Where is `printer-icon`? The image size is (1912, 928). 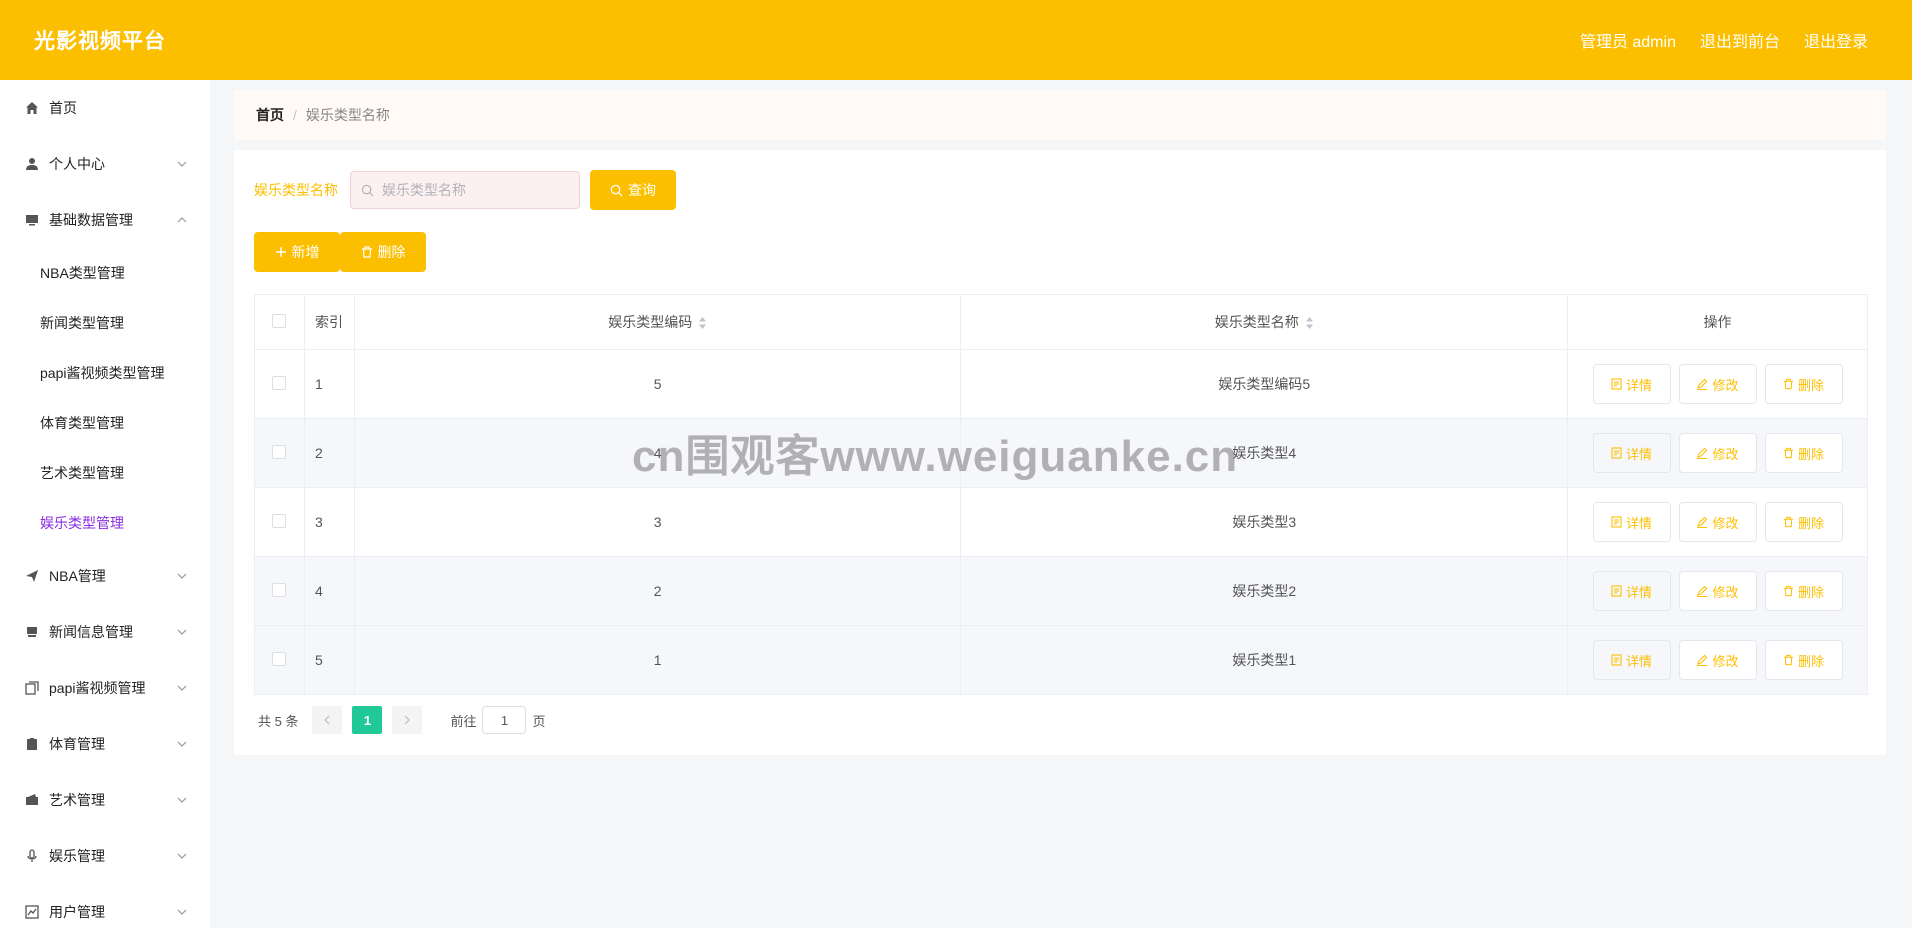
printer-icon is located at coordinates (32, 632).